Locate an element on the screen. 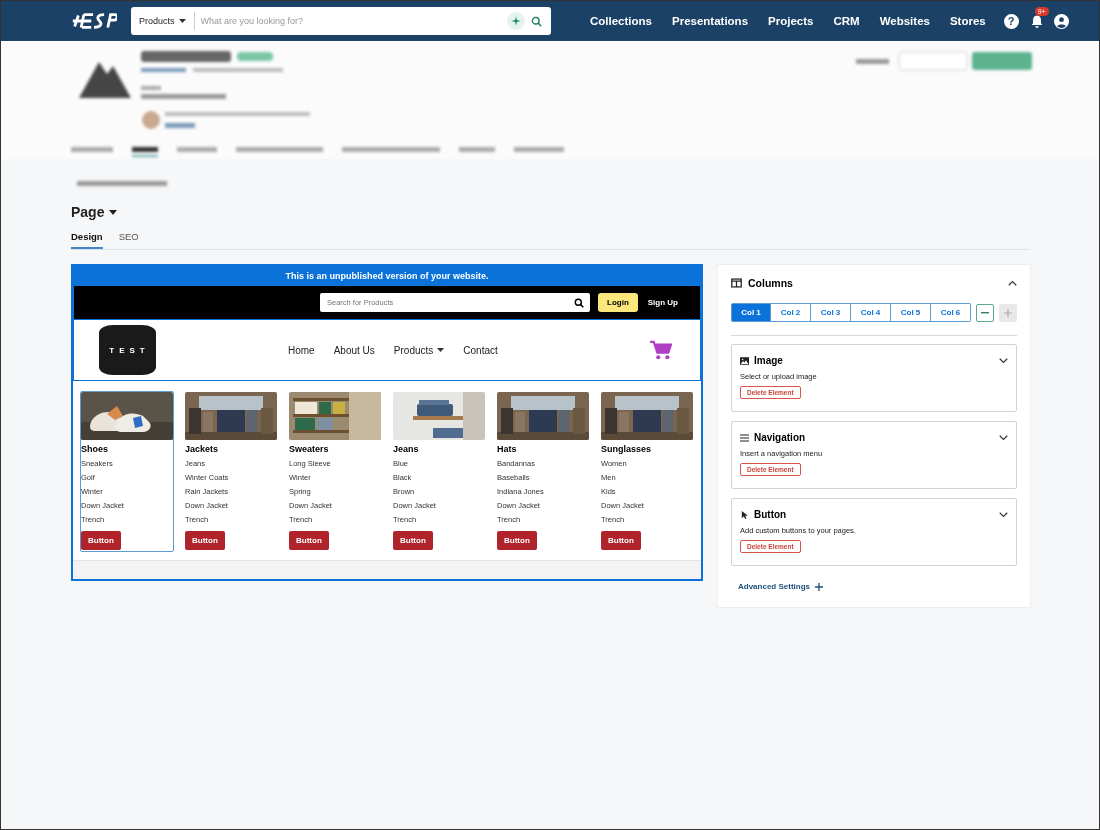 This screenshot has width=1100, height=830. element-title: Button is located at coordinates (771, 514).